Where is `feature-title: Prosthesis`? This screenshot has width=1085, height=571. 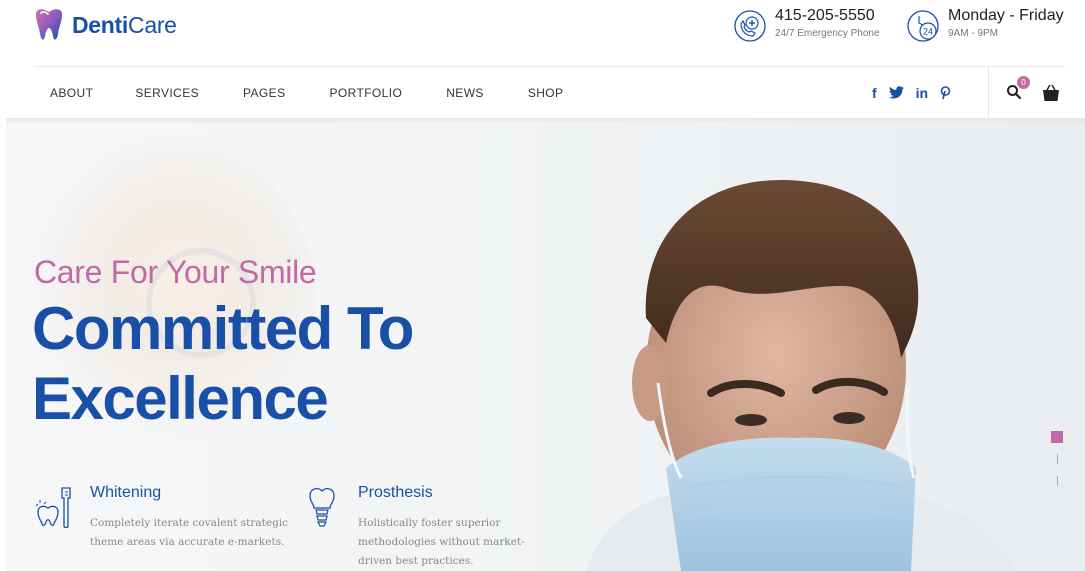 feature-title: Prosthesis is located at coordinates (395, 493).